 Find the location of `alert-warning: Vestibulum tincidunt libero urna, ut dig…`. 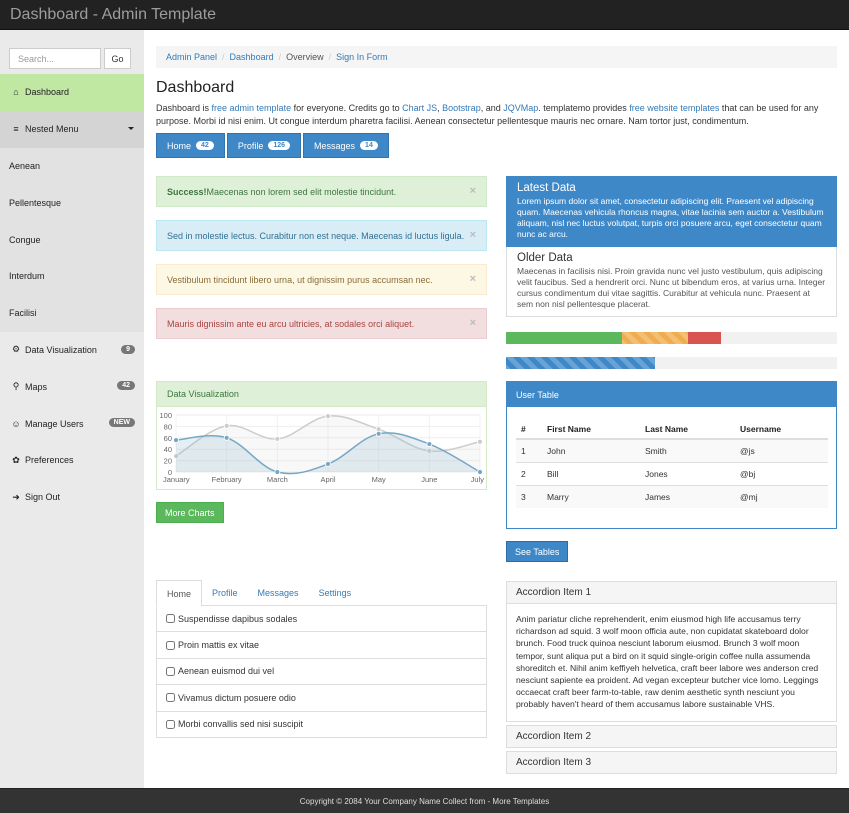

alert-warning: Vestibulum tincidunt libero urna, ut dig… is located at coordinates (321, 279).